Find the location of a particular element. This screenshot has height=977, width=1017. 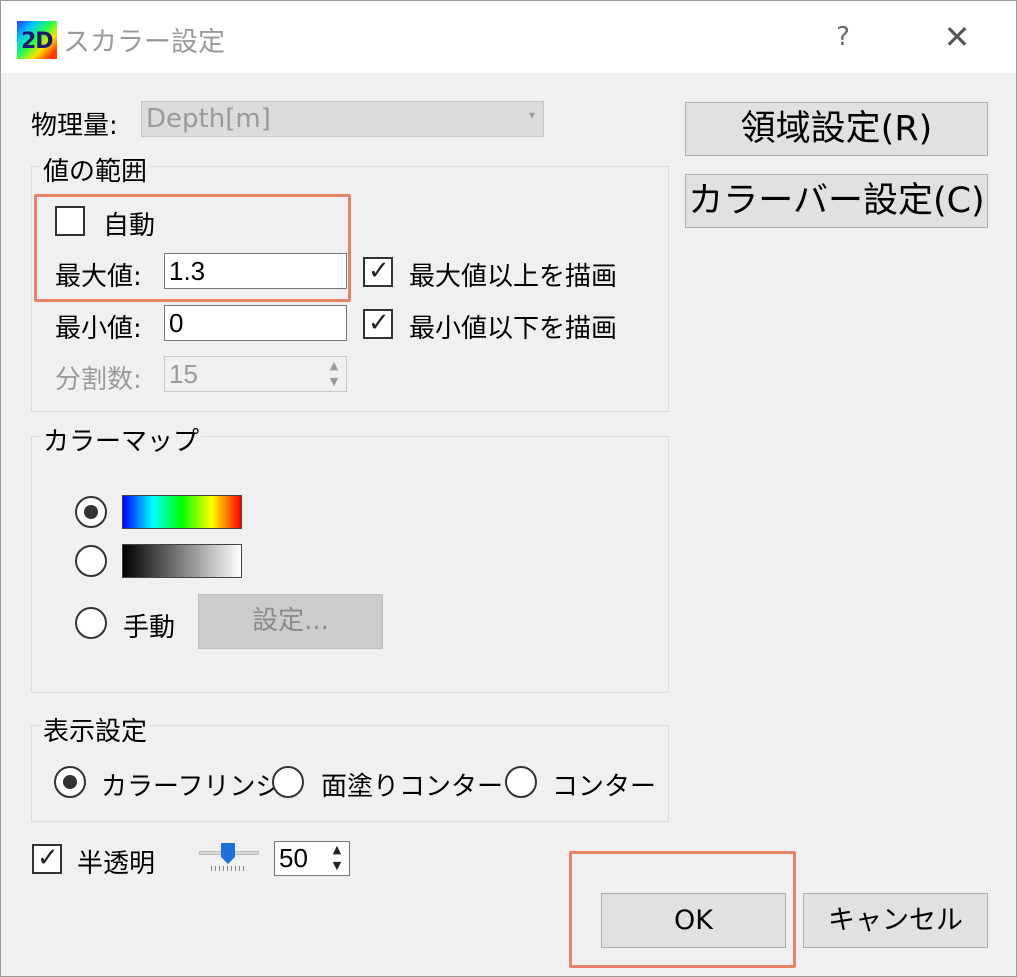

colormap-manual-radio is located at coordinates (91, 623).